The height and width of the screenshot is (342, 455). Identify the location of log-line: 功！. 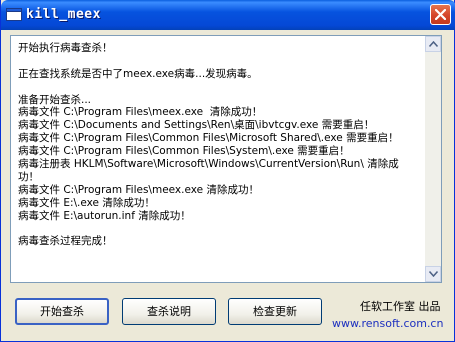
(28, 176).